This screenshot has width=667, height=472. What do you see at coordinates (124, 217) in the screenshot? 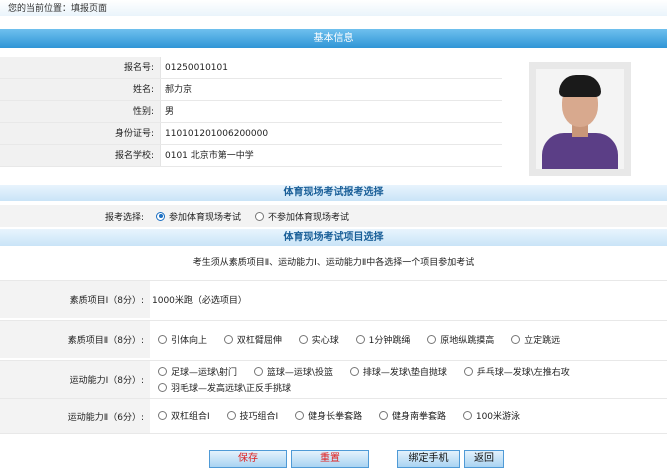
I see `exam-choice-label: 报考选择:` at bounding box center [124, 217].